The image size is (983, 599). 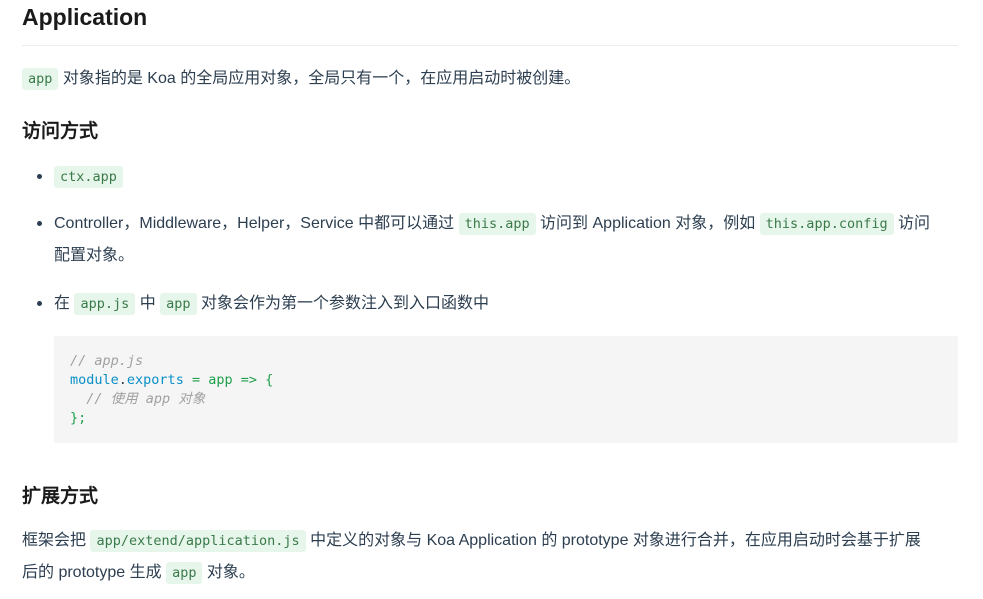 What do you see at coordinates (321, 78) in the screenshot?
I see `intro-text: 对象指的是 Koa 的全局应用对象，全局只有一个，在应用启动时被创建。` at bounding box center [321, 78].